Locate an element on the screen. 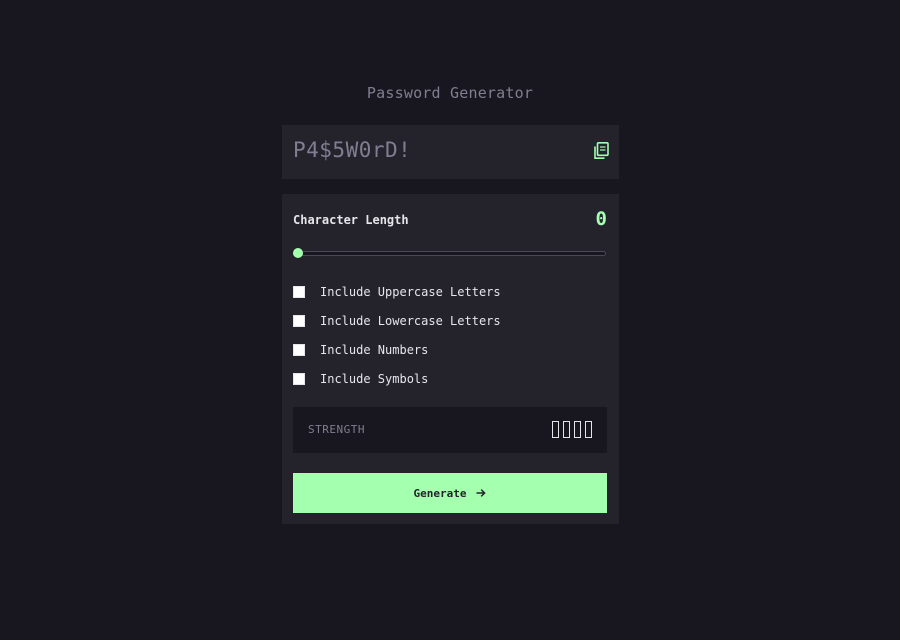 Image resolution: width=900 pixels, height=640 pixels. character-length-value: 0 is located at coordinates (601, 219).